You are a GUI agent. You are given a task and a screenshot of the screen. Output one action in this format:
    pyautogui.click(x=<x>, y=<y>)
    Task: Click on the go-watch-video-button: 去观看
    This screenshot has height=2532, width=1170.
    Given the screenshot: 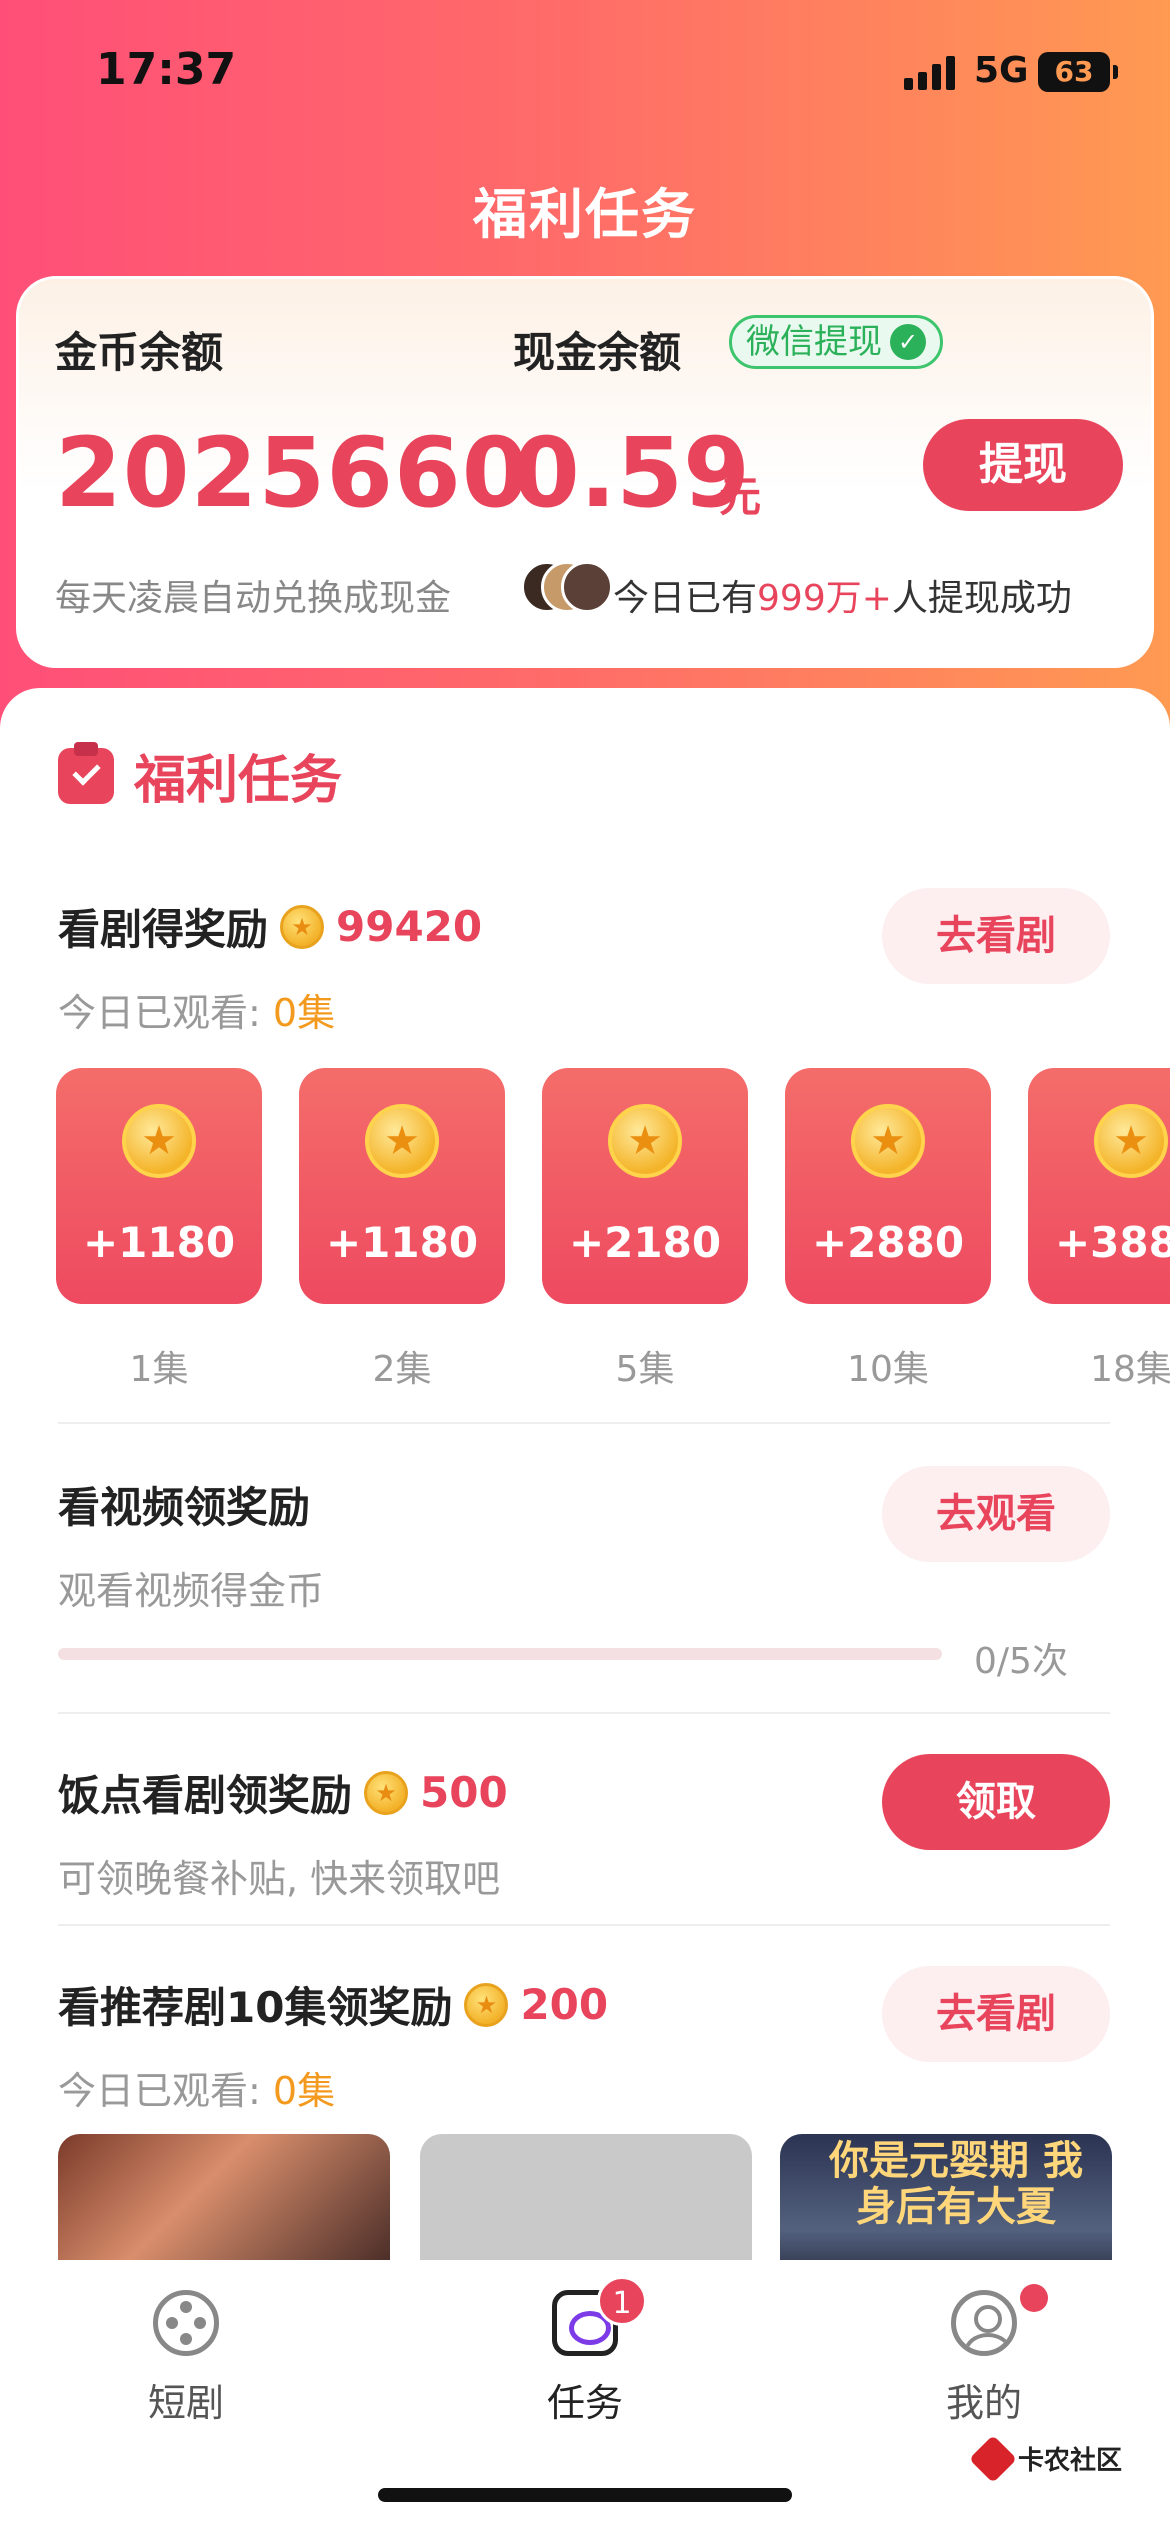 What is the action you would take?
    pyautogui.click(x=996, y=1514)
    